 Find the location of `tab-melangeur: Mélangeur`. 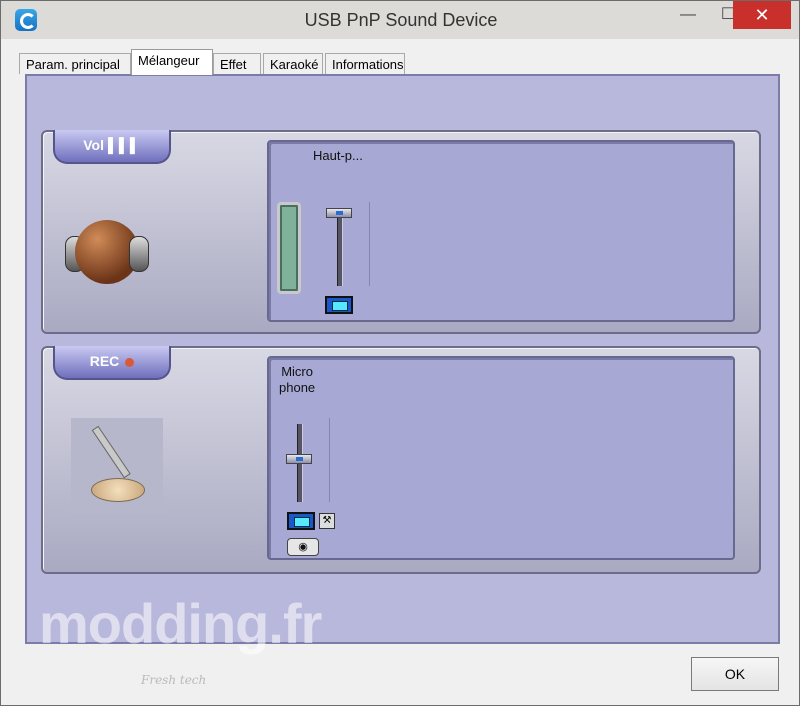

tab-melangeur: Mélangeur is located at coordinates (172, 62).